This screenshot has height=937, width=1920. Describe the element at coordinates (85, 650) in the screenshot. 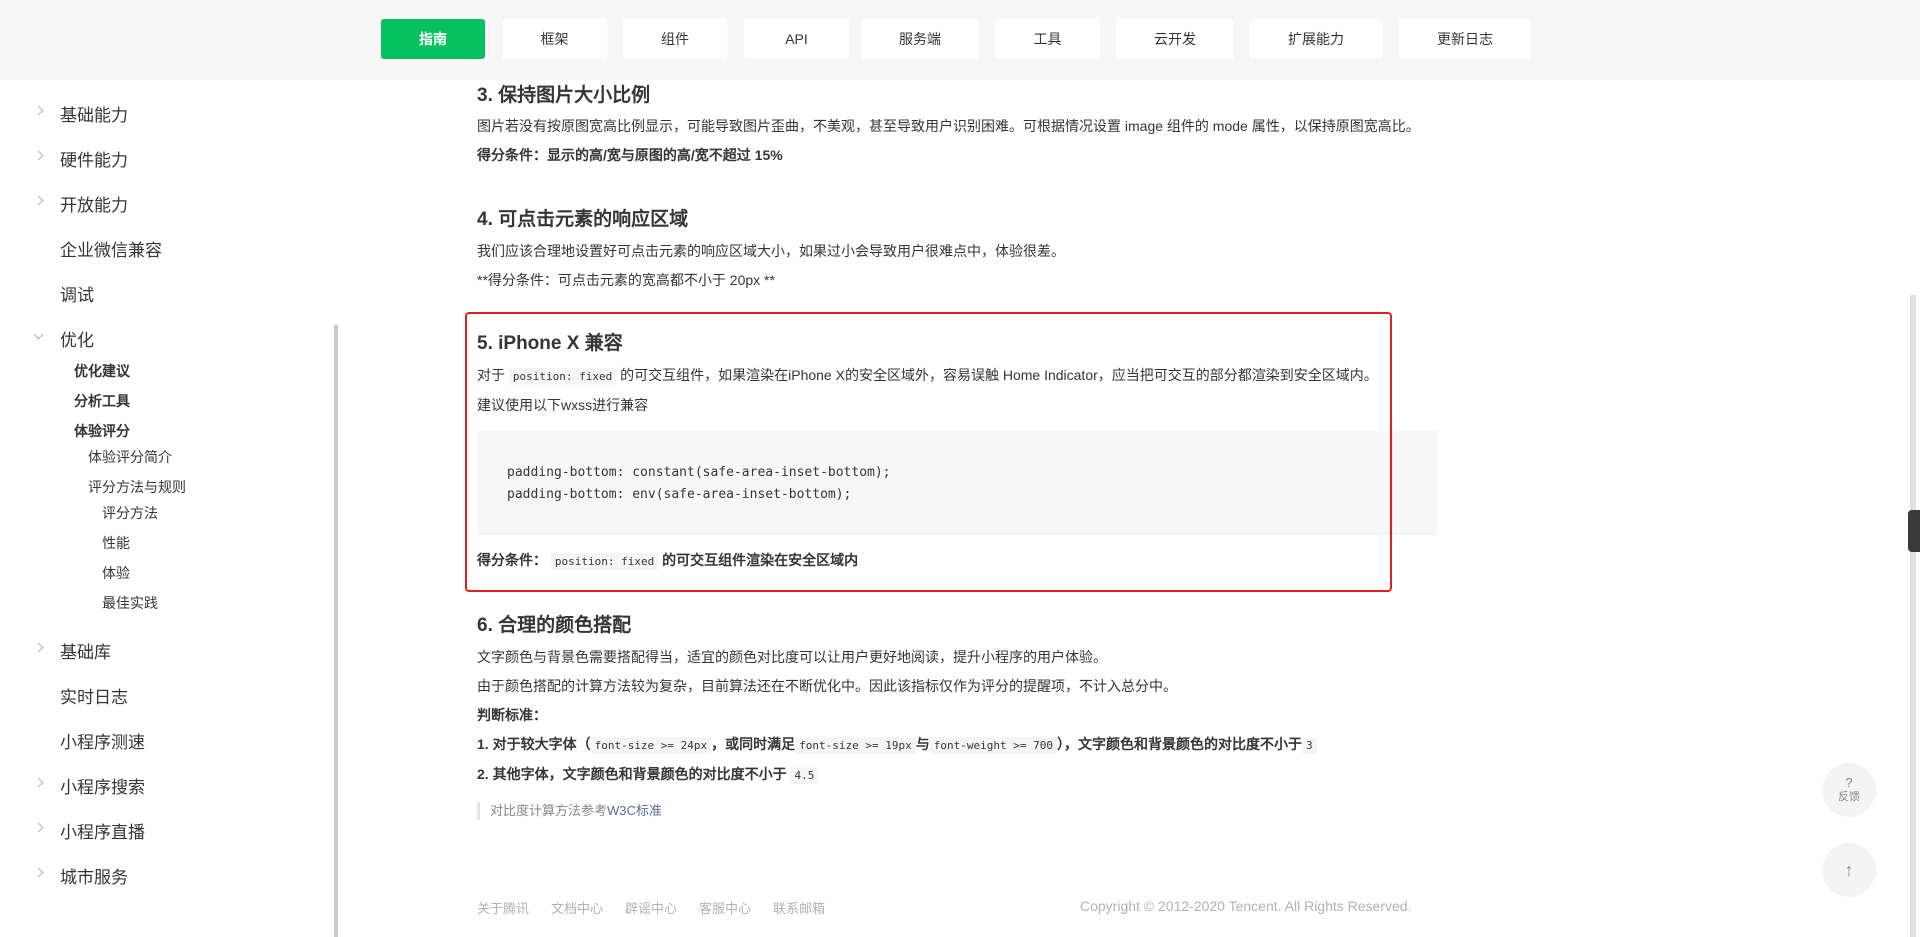

I see `sidebar-item-base-lib: 基础库` at that location.